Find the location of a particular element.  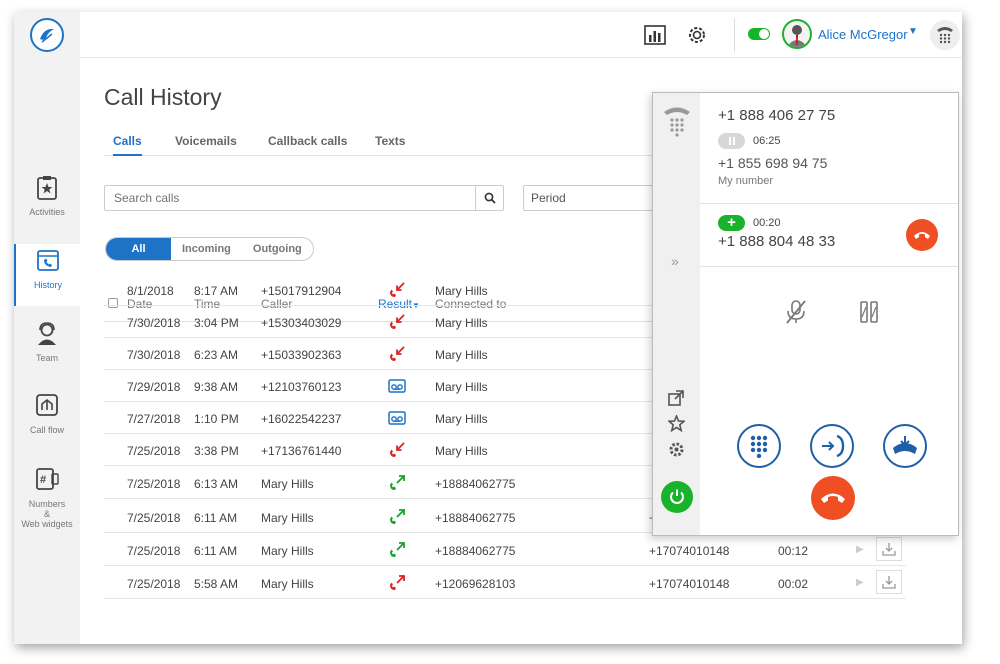

panel-settings-icon is located at coordinates (676, 452).